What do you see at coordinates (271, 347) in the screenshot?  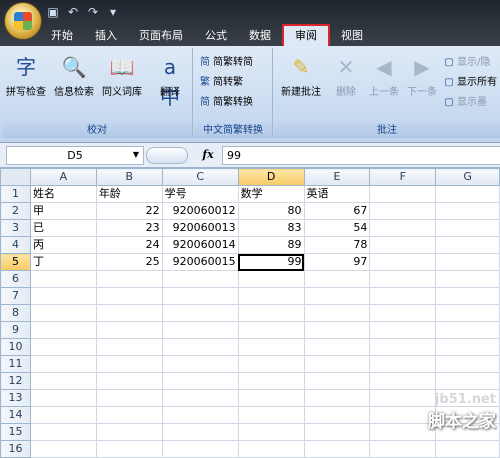 I see `cell-d10` at bounding box center [271, 347].